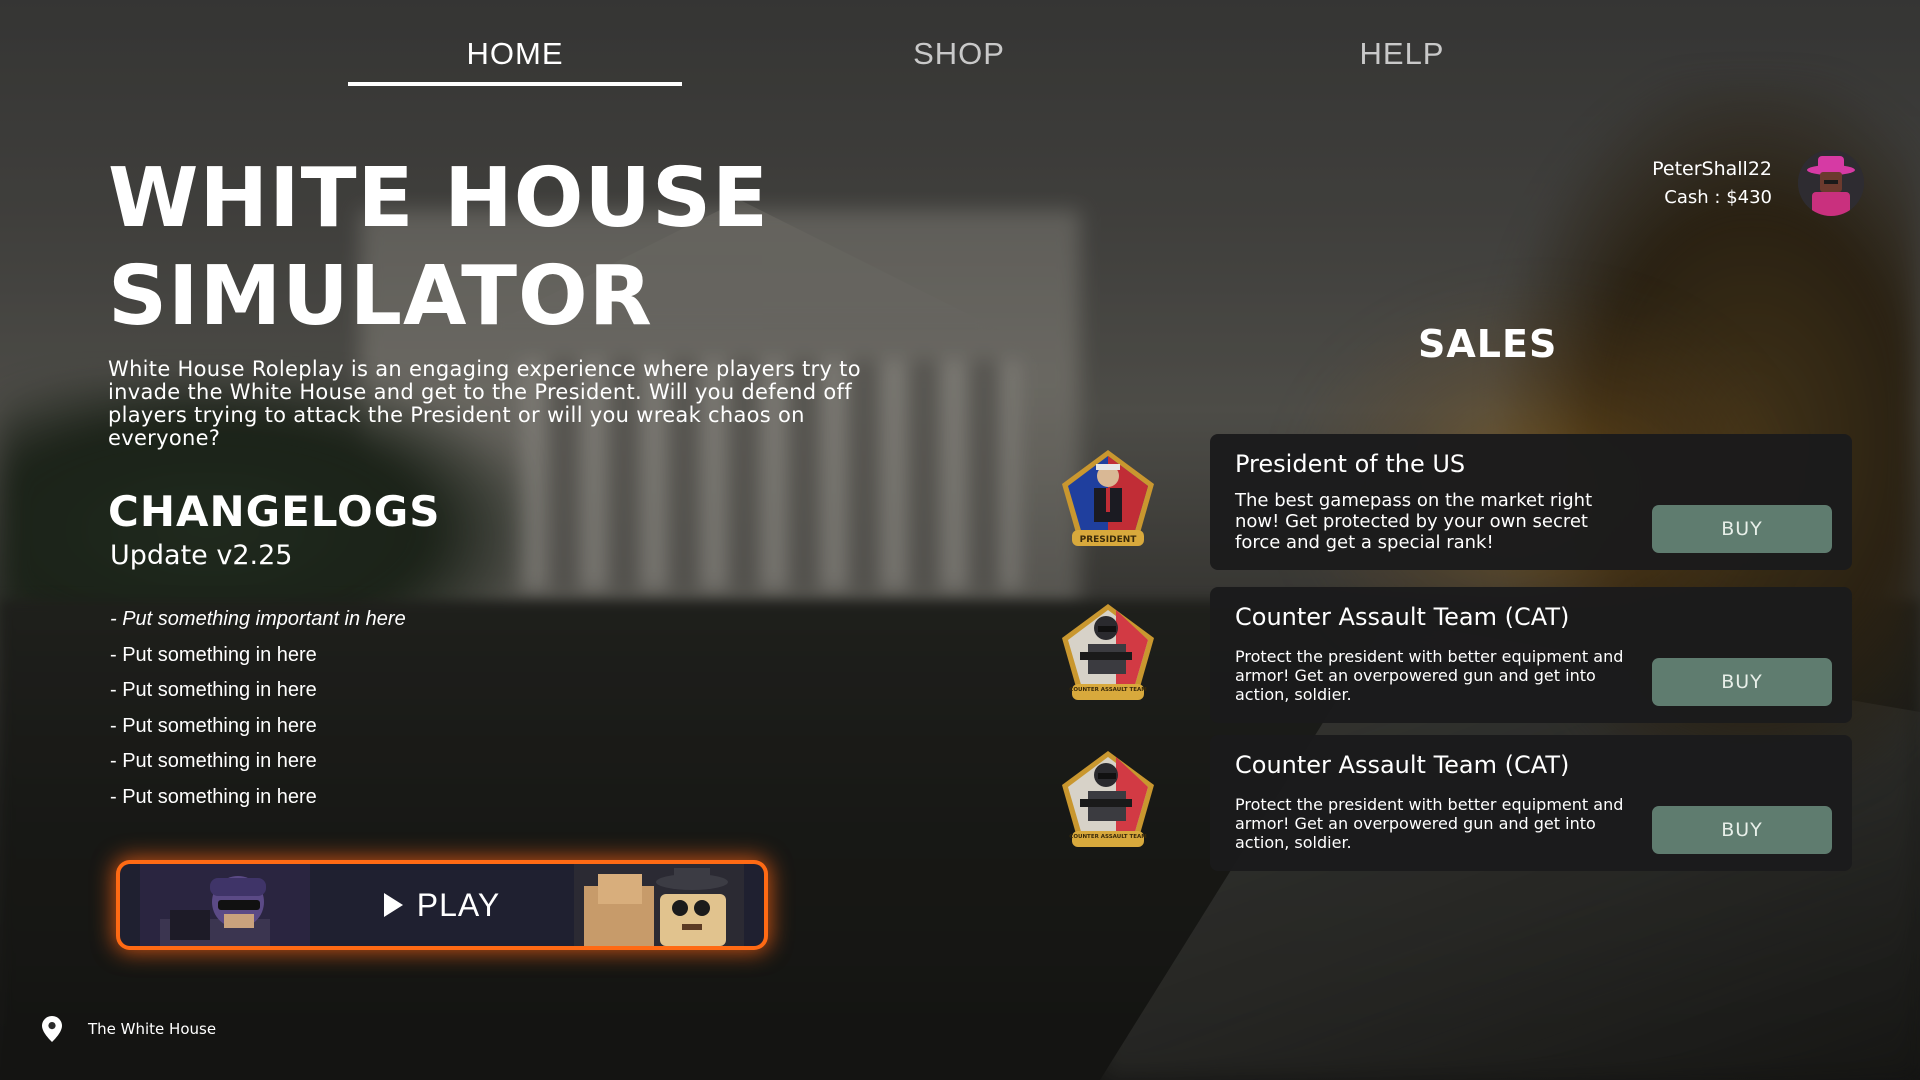 This screenshot has height=1080, width=1920. I want to click on avatar-image-icon, so click(1831, 183).